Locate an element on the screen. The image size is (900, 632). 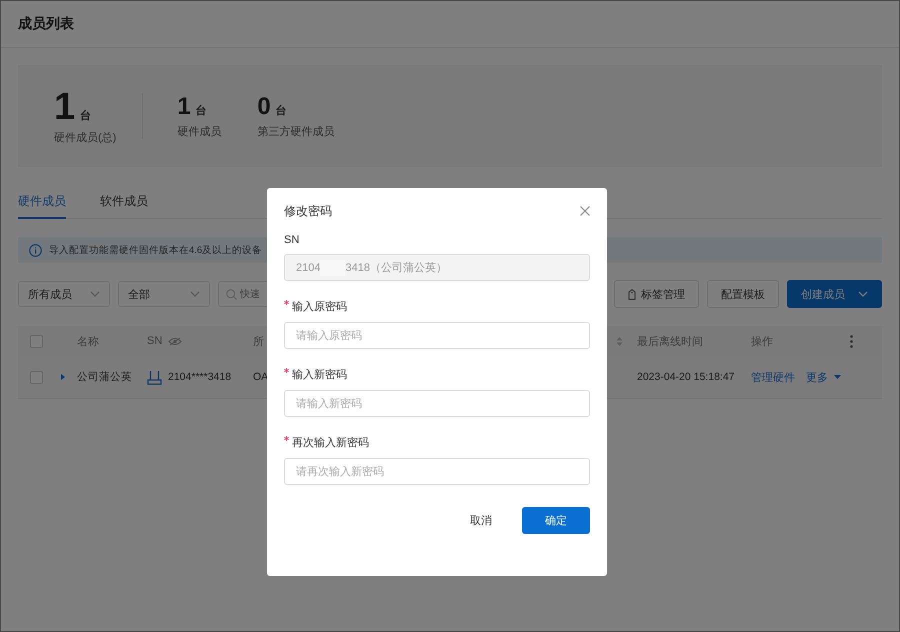
column-header: 名称 is located at coordinates (88, 341).